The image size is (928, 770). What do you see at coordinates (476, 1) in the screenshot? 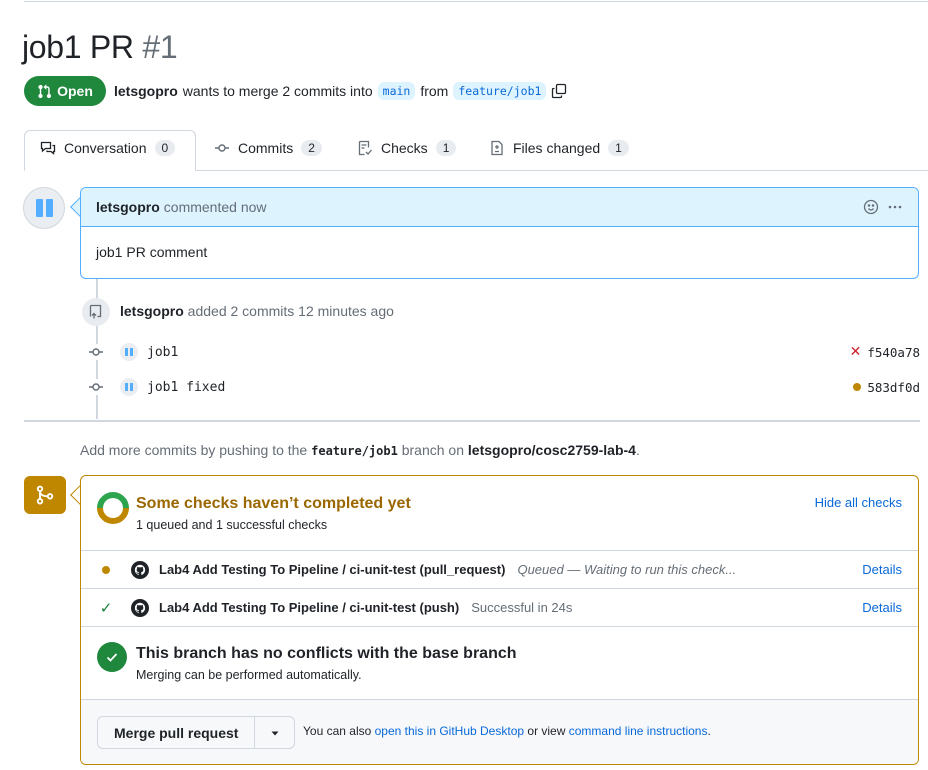
I see `top-border` at bounding box center [476, 1].